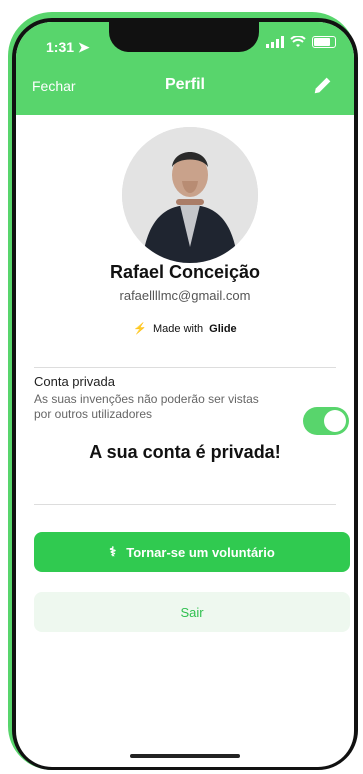 This screenshot has width=363, height=774. I want to click on divider-bottom, so click(185, 504).